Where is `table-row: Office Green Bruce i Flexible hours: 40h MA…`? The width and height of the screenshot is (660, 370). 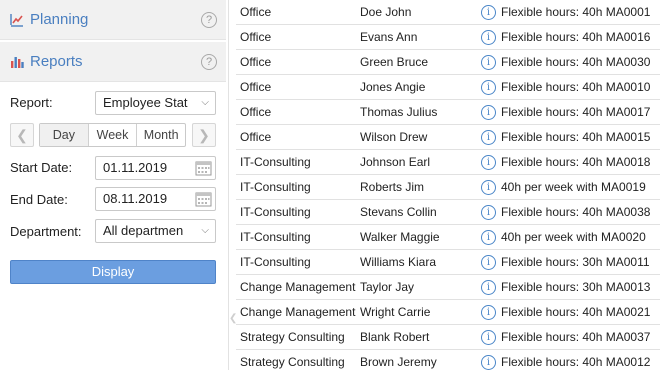 table-row: Office Green Bruce i Flexible hours: 40h MA… is located at coordinates (448, 62).